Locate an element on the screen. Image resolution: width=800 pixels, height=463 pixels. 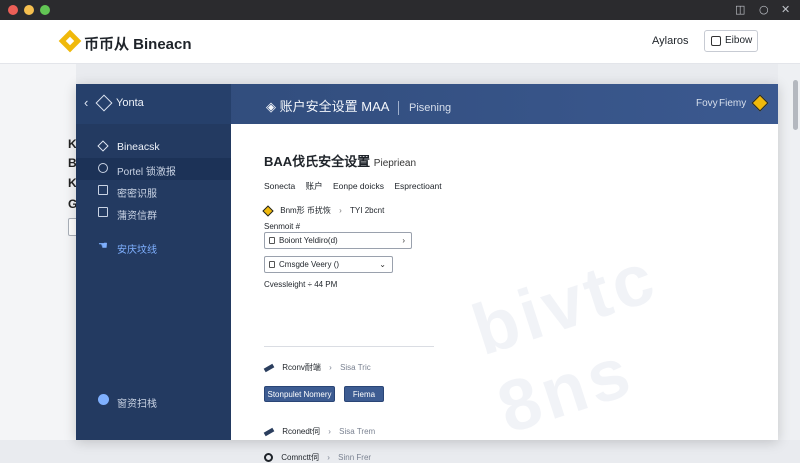
sidebar-item-password: 密密识服 is located at coordinates (153, 191).